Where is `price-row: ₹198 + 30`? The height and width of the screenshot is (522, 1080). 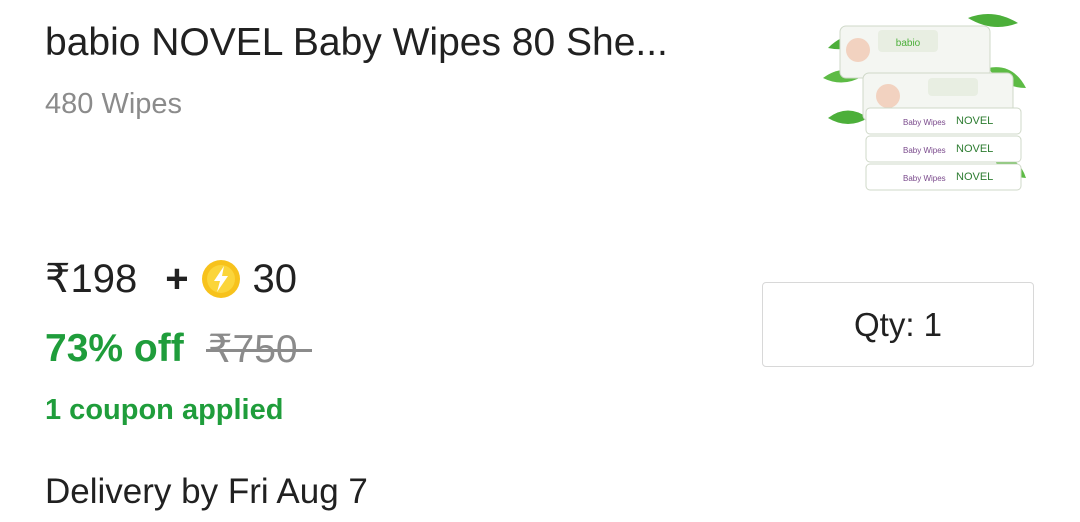
price-row: ₹198 + 30 is located at coordinates (171, 279).